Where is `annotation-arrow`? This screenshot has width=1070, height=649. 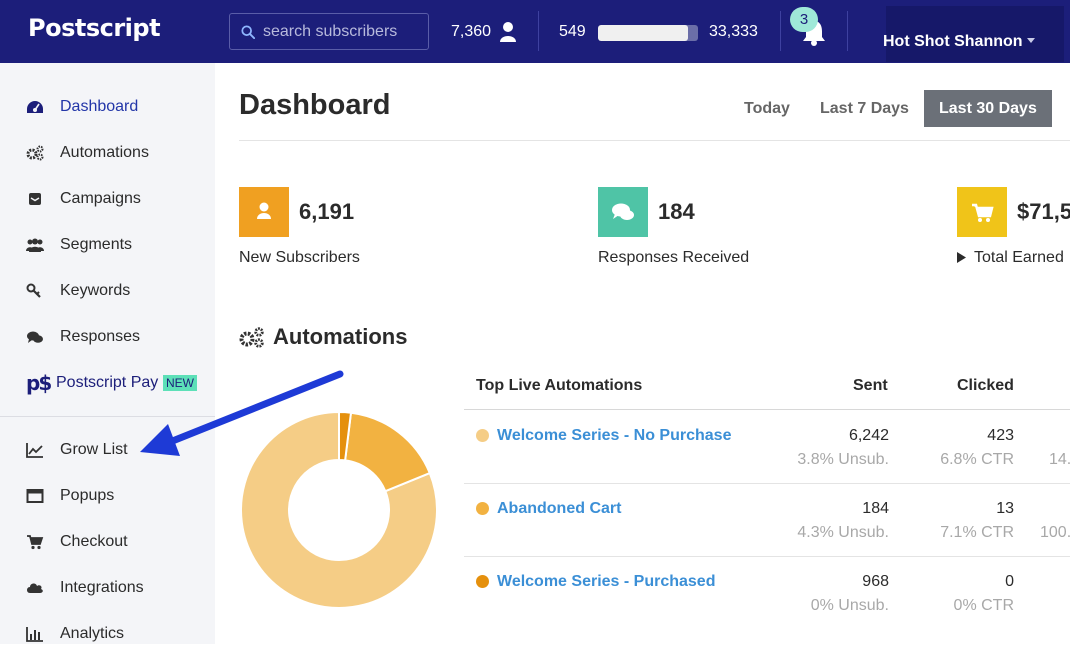 annotation-arrow is located at coordinates (242, 413).